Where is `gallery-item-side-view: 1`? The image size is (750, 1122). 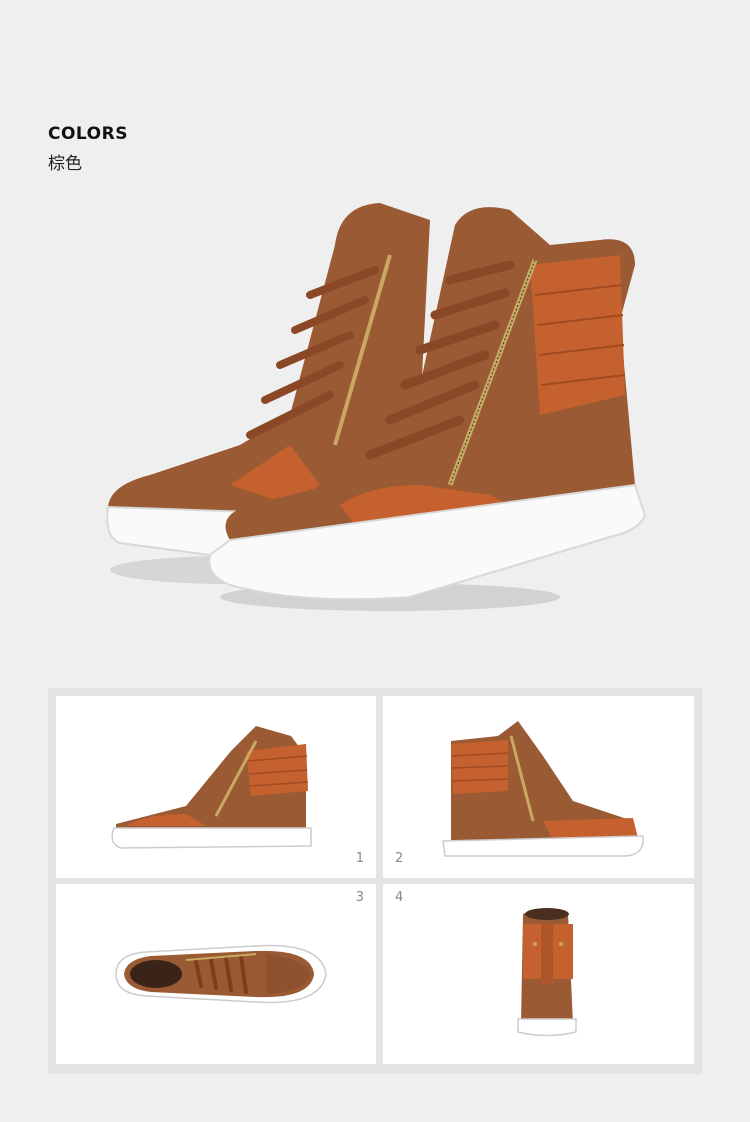 gallery-item-side-view: 1 is located at coordinates (216, 787).